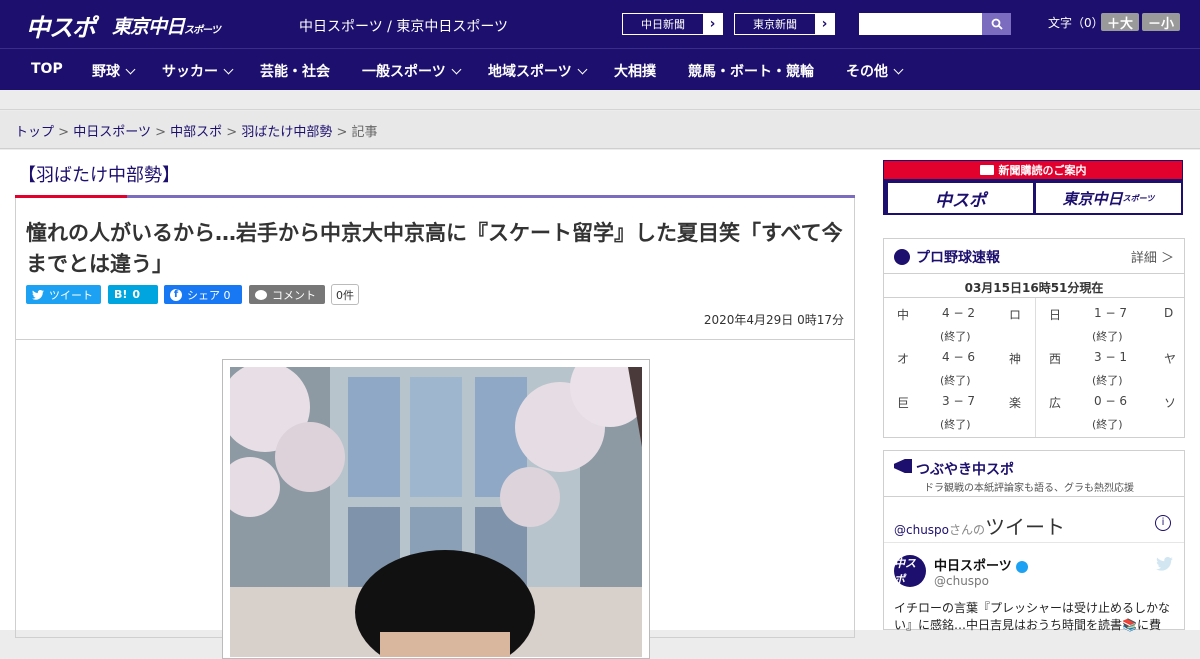 The image size is (1200, 659). What do you see at coordinates (1033, 170) in the screenshot?
I see `subscription-header: 新聞購読のご案内` at bounding box center [1033, 170].